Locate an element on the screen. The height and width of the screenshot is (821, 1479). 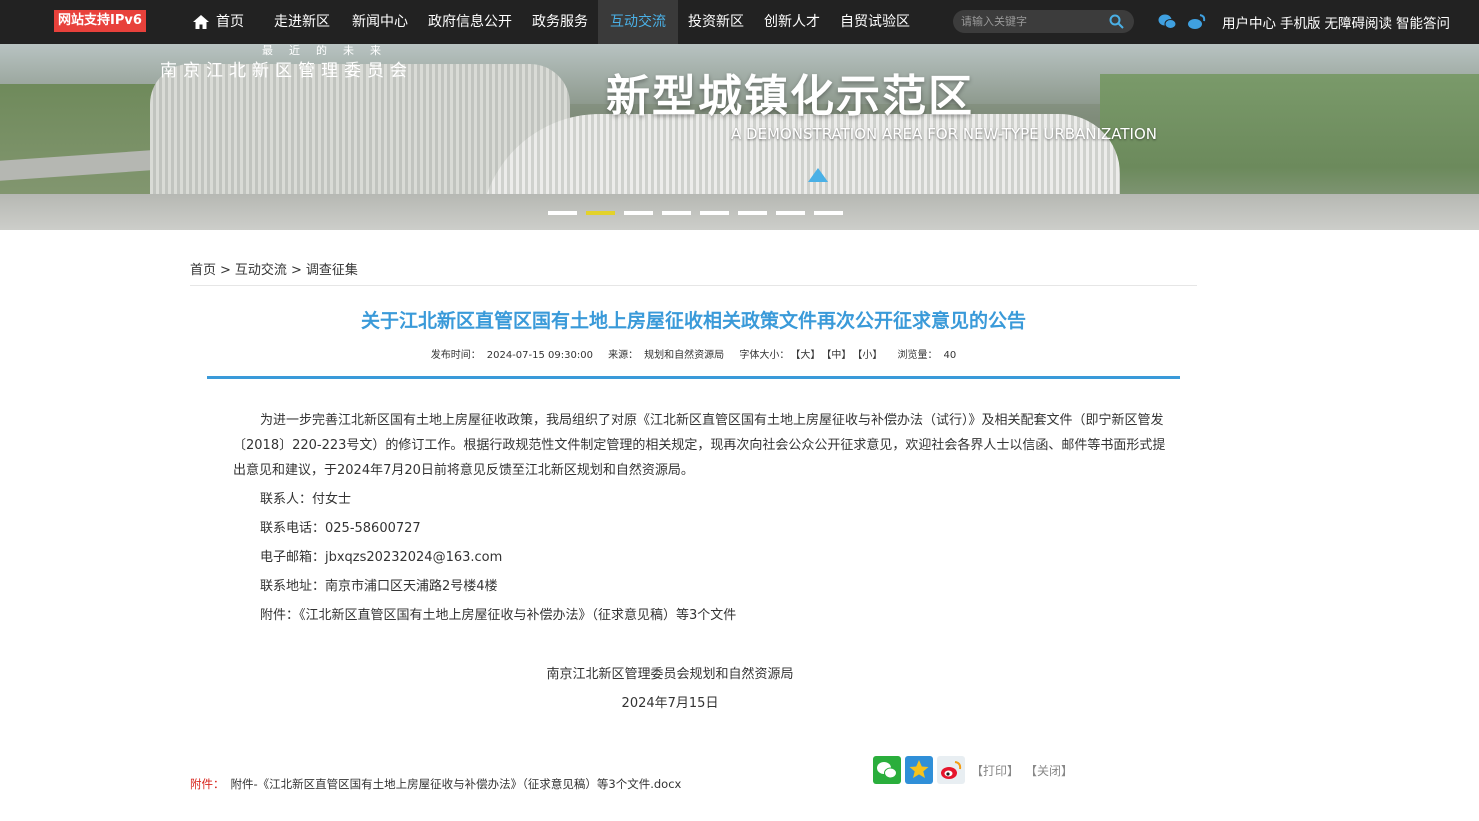
source-value: 规划和自然资源局 is located at coordinates (684, 355).